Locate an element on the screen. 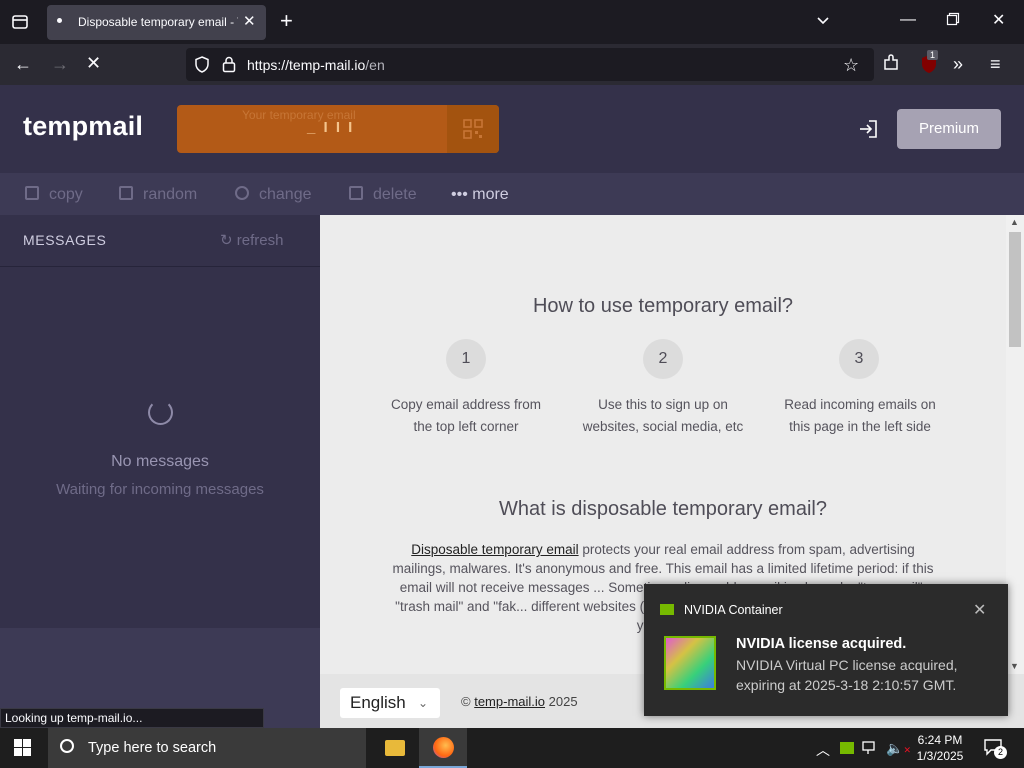 The image size is (1024, 768). chevron-down-icon: ⌄ is located at coordinates (423, 703).